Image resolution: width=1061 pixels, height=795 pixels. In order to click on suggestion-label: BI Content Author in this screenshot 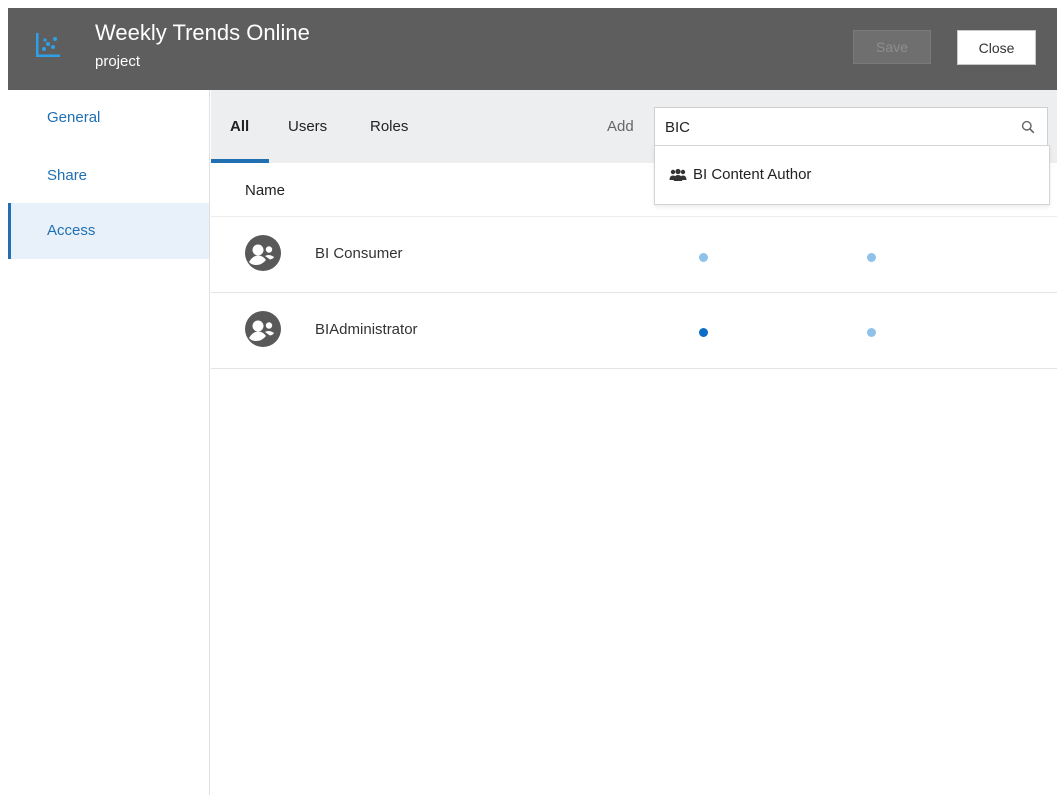, I will do `click(752, 174)`.